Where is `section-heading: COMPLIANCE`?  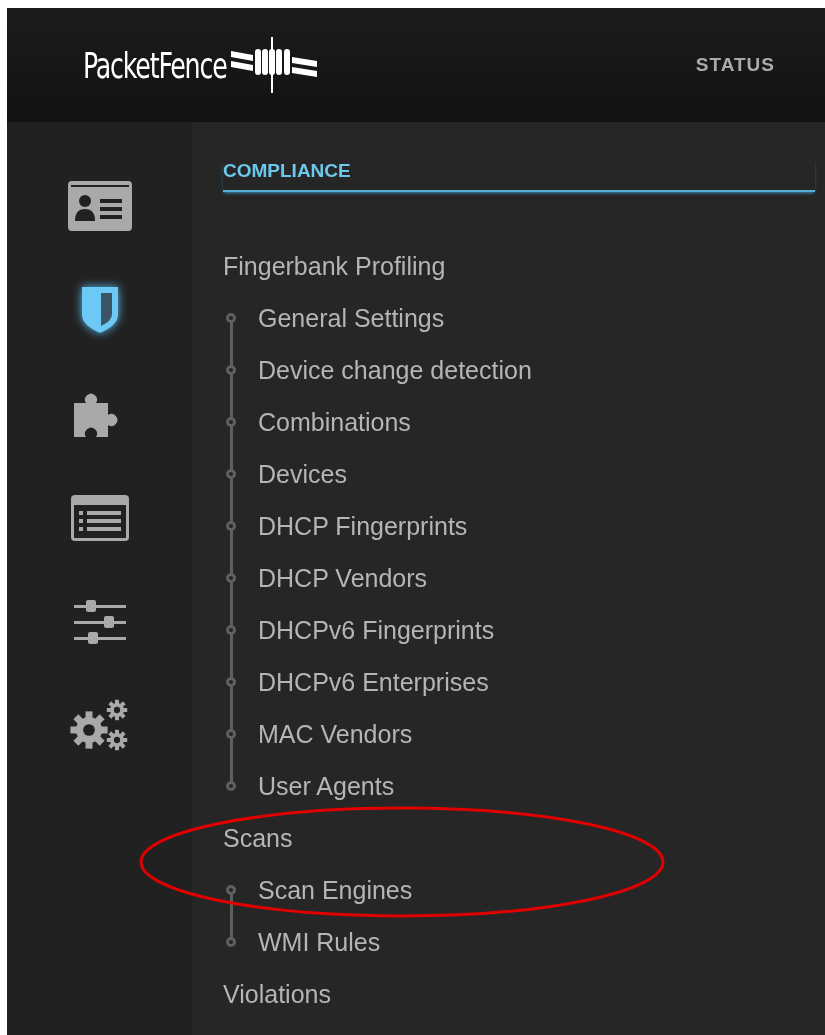
section-heading: COMPLIANCE is located at coordinates (519, 176).